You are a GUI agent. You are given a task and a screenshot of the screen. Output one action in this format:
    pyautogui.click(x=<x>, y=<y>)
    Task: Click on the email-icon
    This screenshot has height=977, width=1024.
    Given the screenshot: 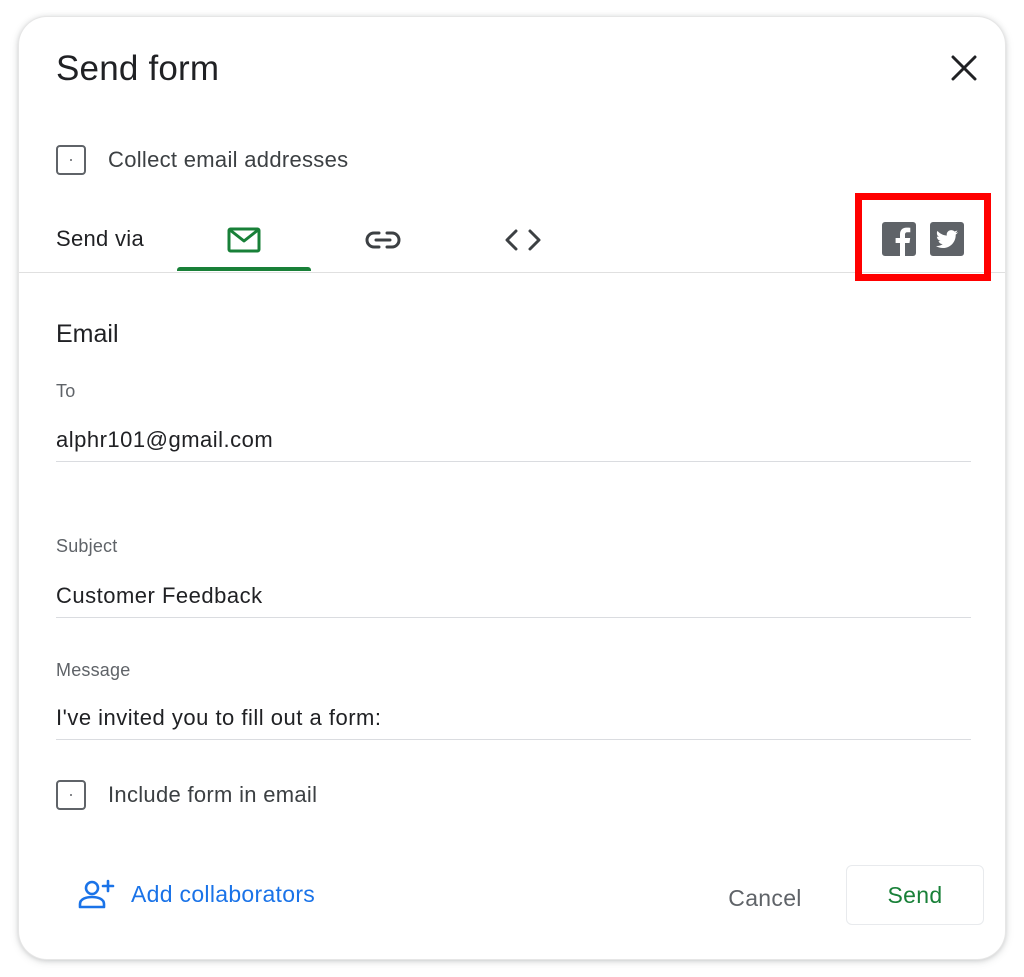 What is the action you would take?
    pyautogui.click(x=244, y=240)
    